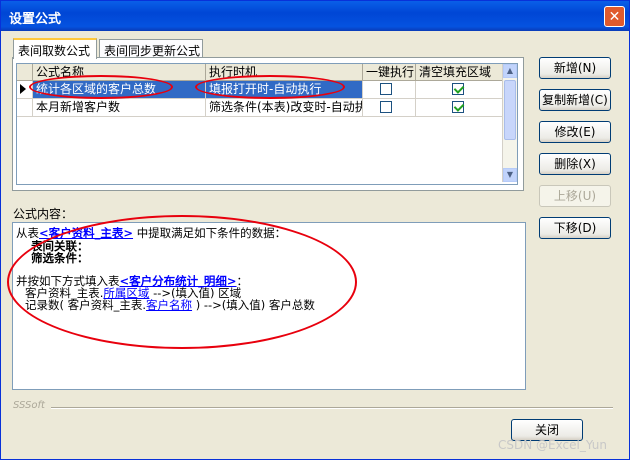 This screenshot has width=630, height=460. What do you see at coordinates (575, 196) in the screenshot?
I see `move-up-button: 上移(U)` at bounding box center [575, 196].